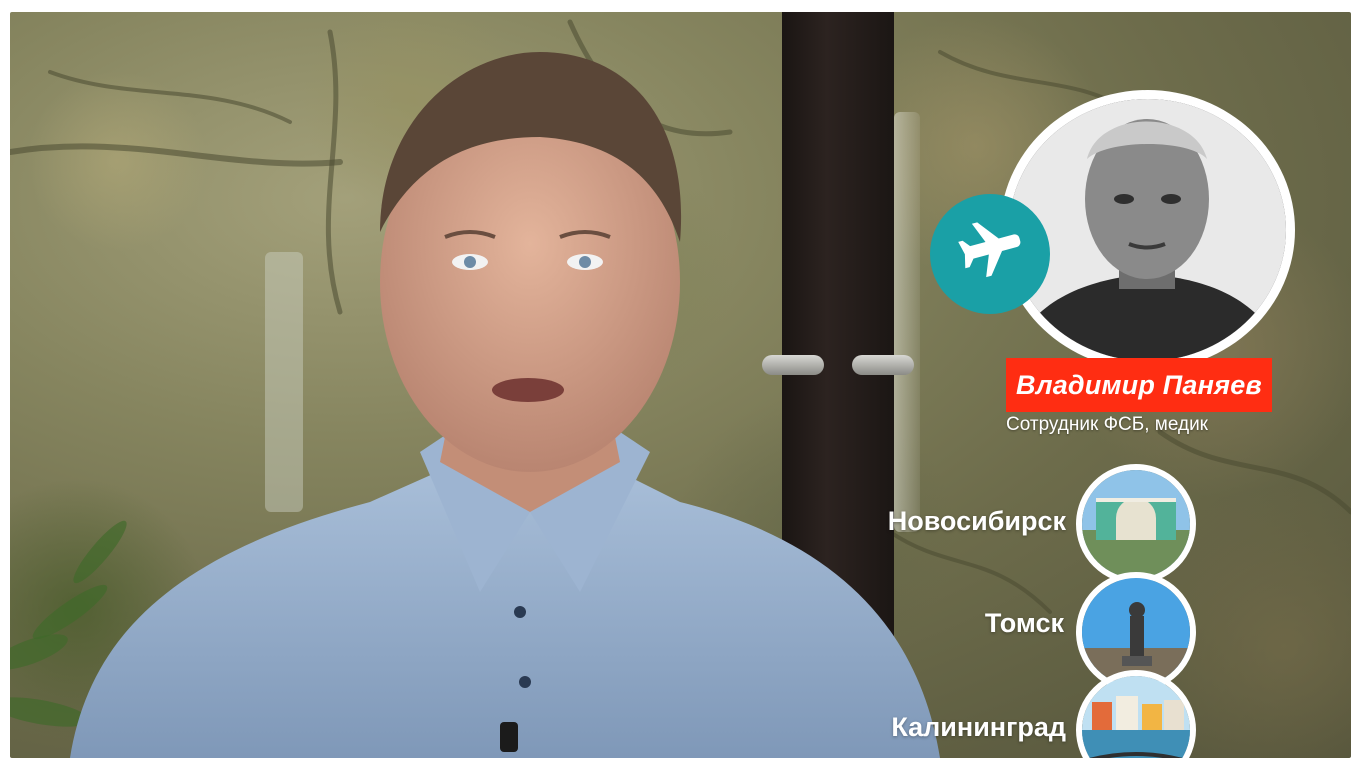 Image resolution: width=1361 pixels, height=769 pixels. I want to click on city-label-kaliningrad: Калининград, so click(978, 727).